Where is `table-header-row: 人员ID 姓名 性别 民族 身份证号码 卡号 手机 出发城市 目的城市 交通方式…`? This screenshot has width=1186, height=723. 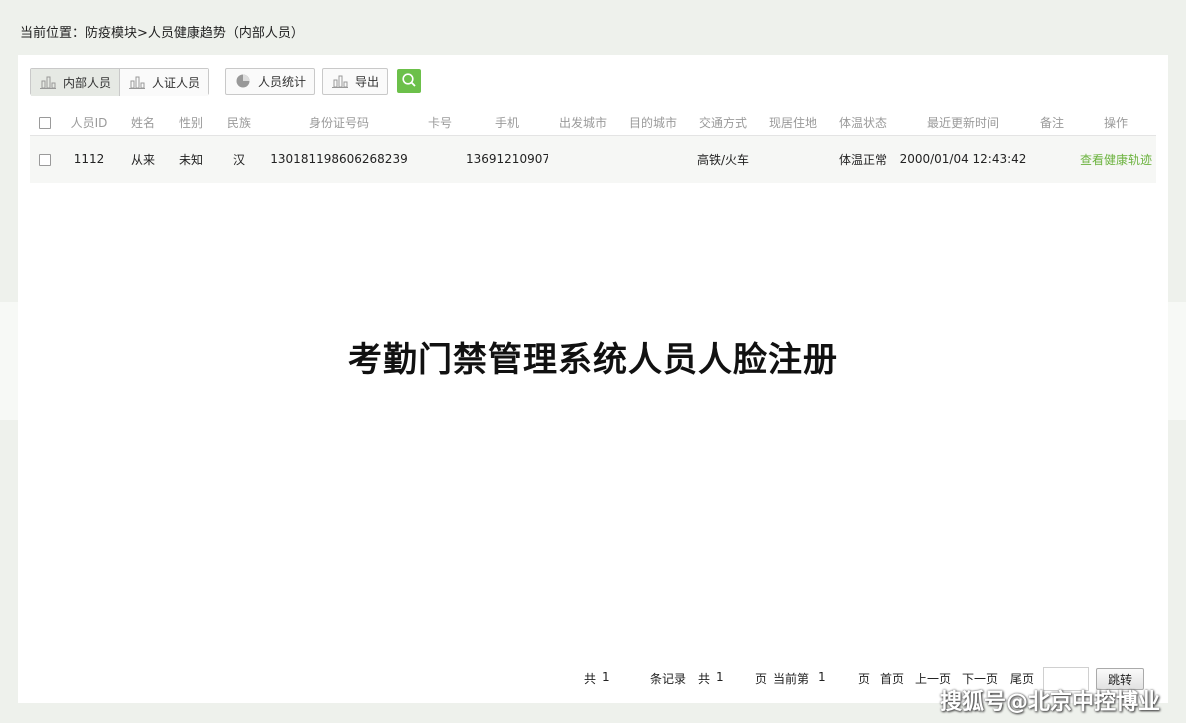
table-header-row: 人员ID 姓名 性别 民族 身份证号码 卡号 手机 出发城市 目的城市 交通方式… is located at coordinates (593, 123).